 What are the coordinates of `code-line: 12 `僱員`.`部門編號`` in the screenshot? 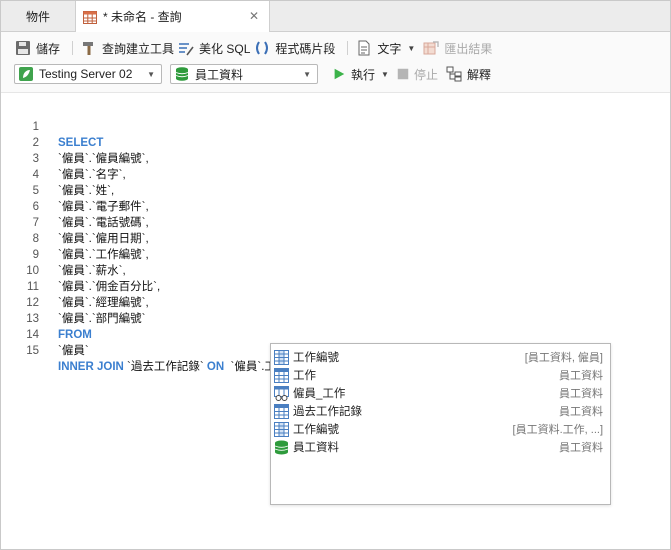 It's located at (73, 302).